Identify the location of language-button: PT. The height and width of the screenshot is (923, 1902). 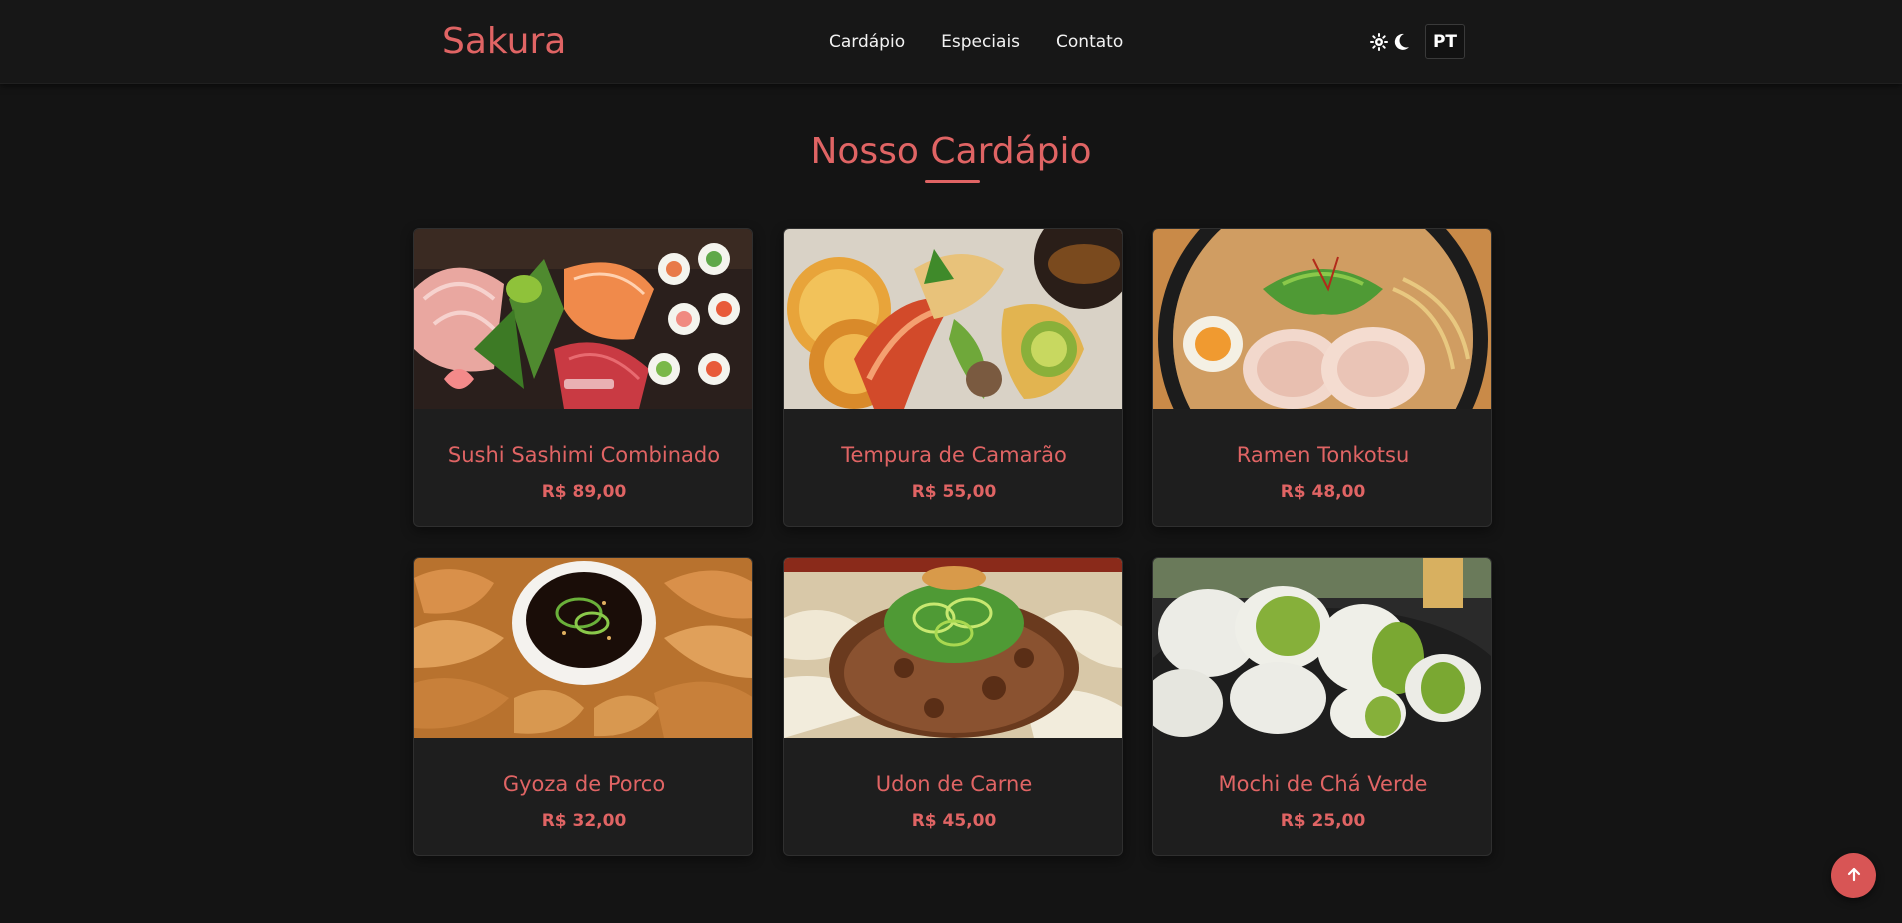
(1445, 41).